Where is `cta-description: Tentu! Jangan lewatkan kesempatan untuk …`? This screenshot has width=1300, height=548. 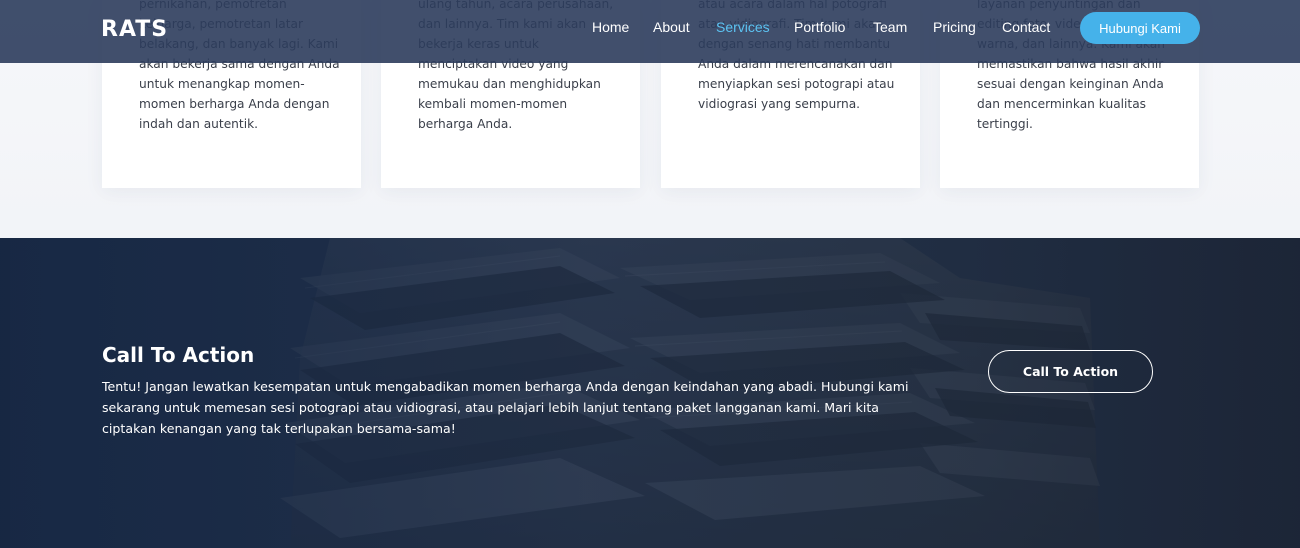
cta-description: Tentu! Jangan lewatkan kesempatan untuk … is located at coordinates (505, 407).